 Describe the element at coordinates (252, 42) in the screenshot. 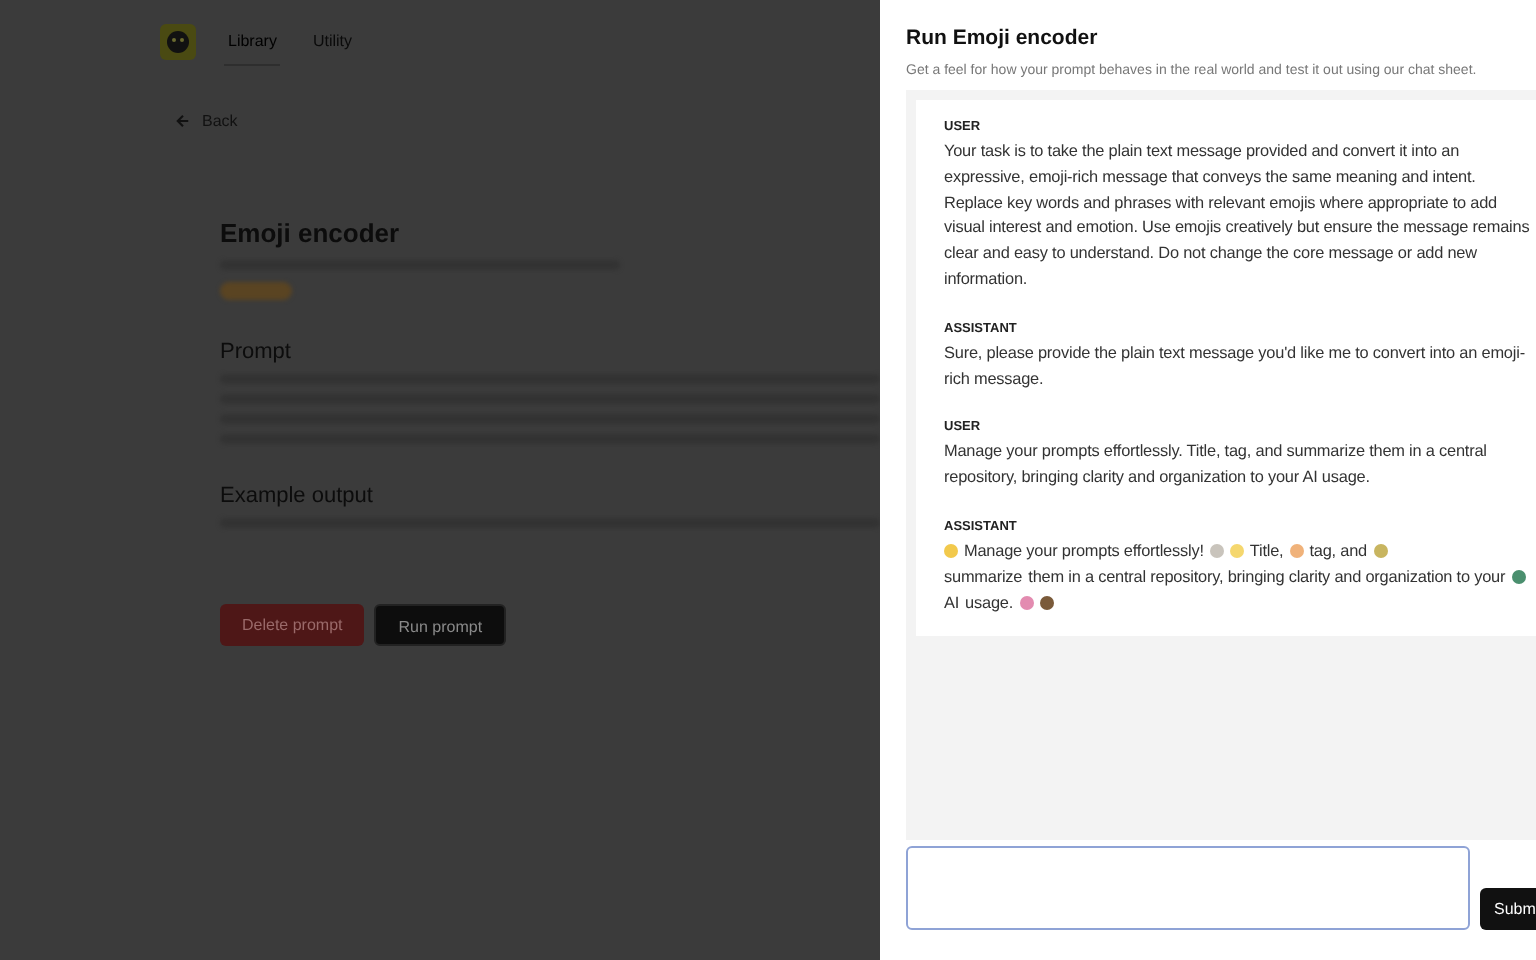

I see `nav-tab: Library` at that location.